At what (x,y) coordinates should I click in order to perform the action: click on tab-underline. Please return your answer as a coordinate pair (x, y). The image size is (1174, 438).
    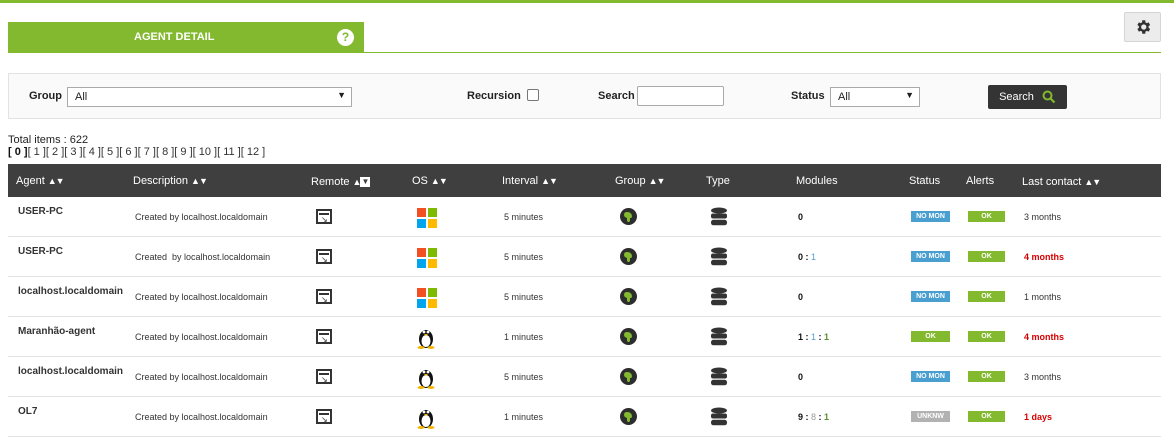
    Looking at the image, I should click on (584, 52).